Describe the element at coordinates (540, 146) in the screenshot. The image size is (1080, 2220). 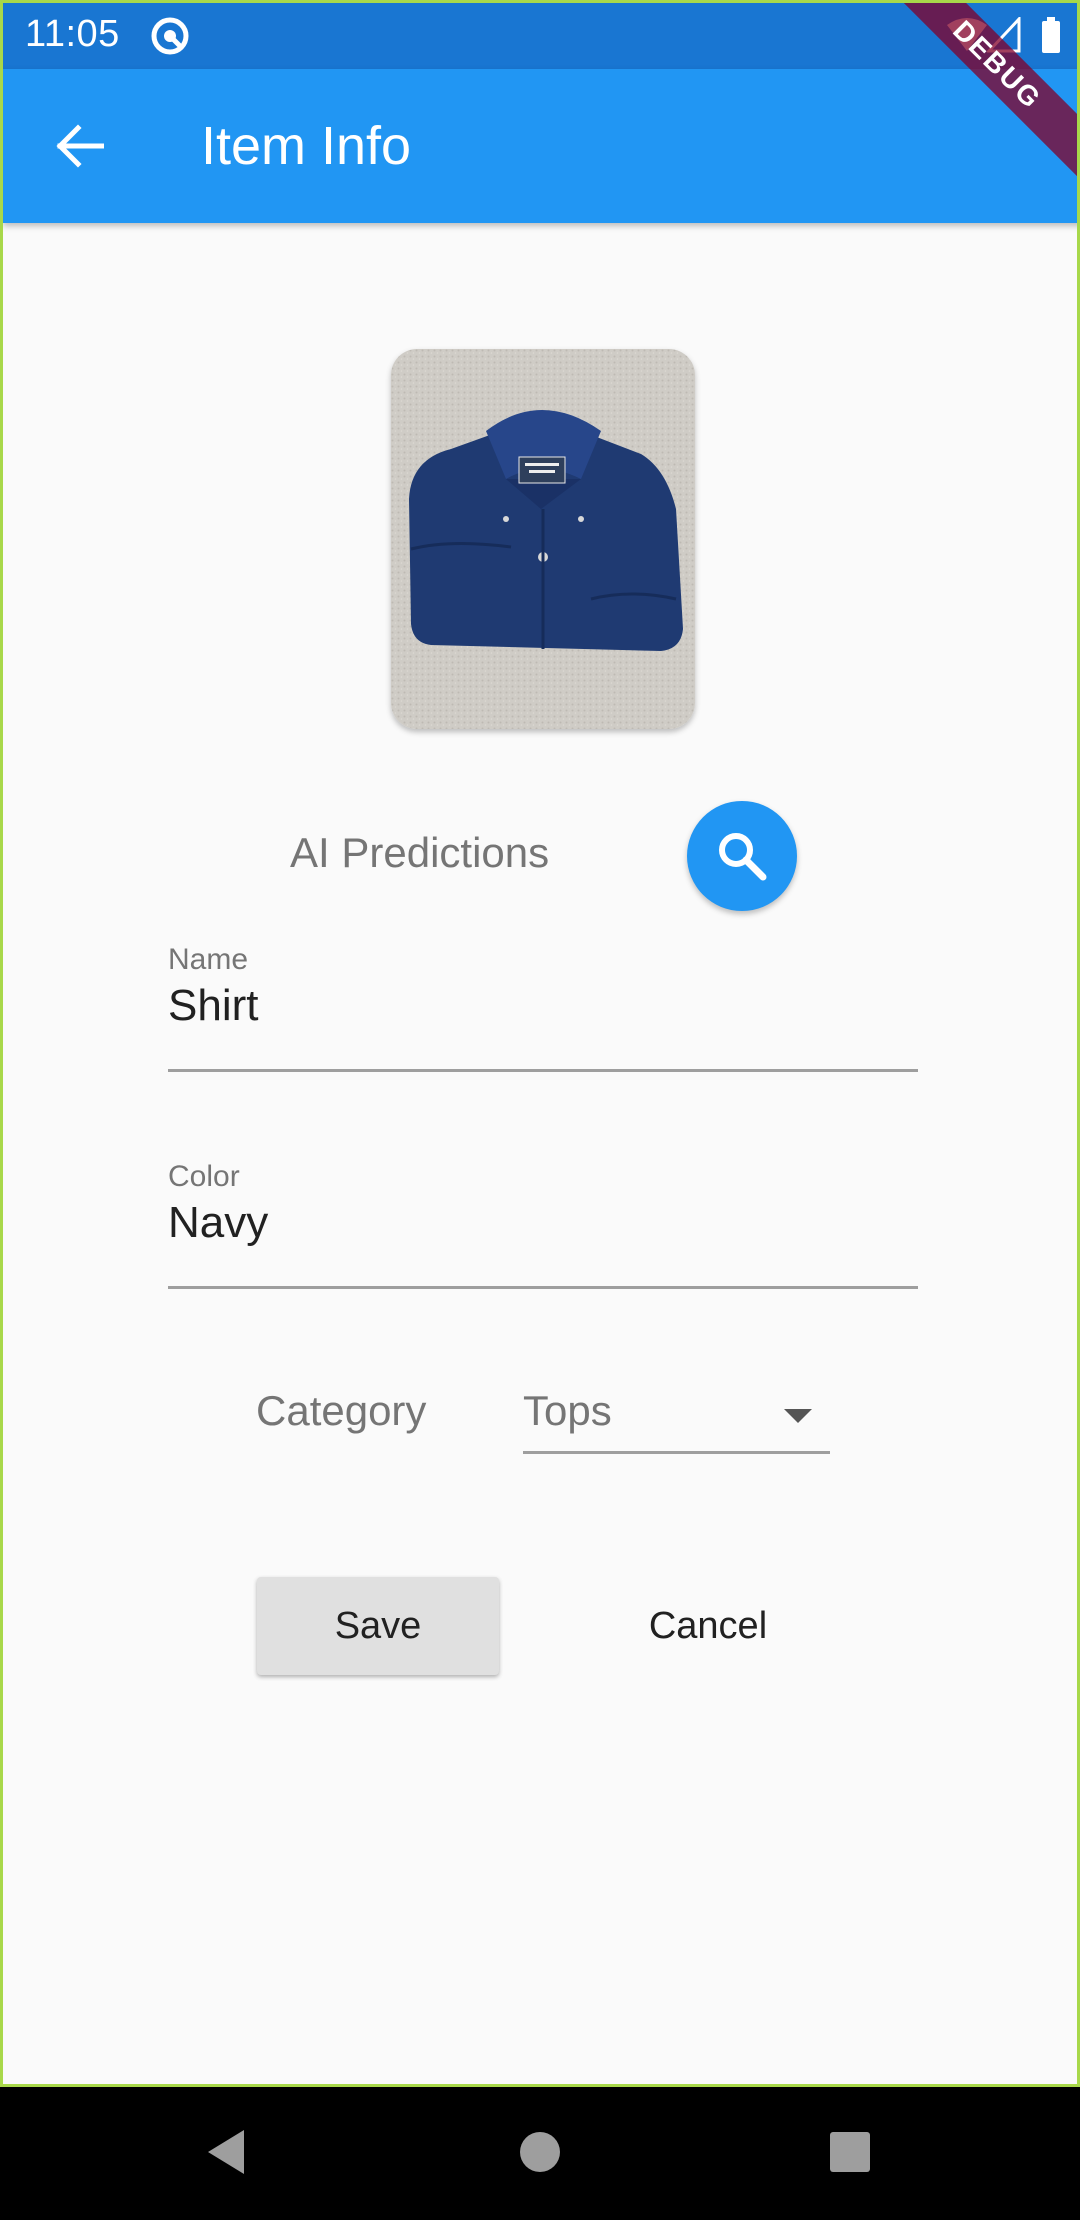
I see `app-bar: Item Info` at that location.